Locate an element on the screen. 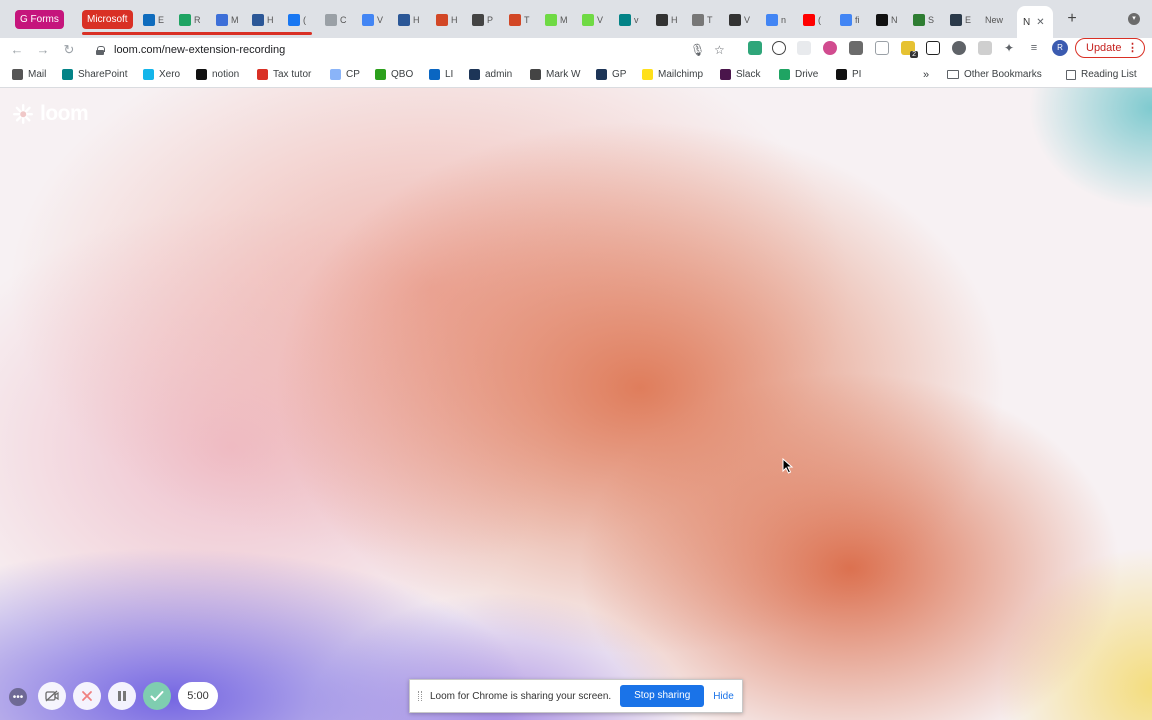  reload-button: ↻ is located at coordinates (69, 50).